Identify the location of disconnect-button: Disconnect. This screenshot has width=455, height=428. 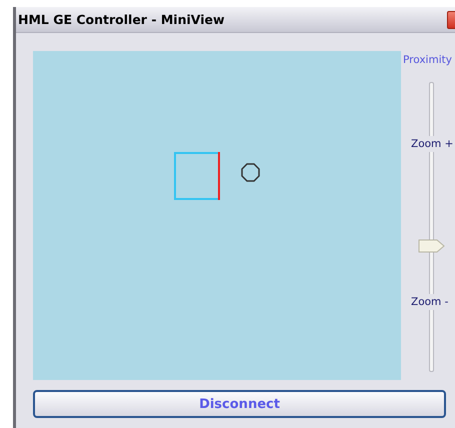
(239, 404).